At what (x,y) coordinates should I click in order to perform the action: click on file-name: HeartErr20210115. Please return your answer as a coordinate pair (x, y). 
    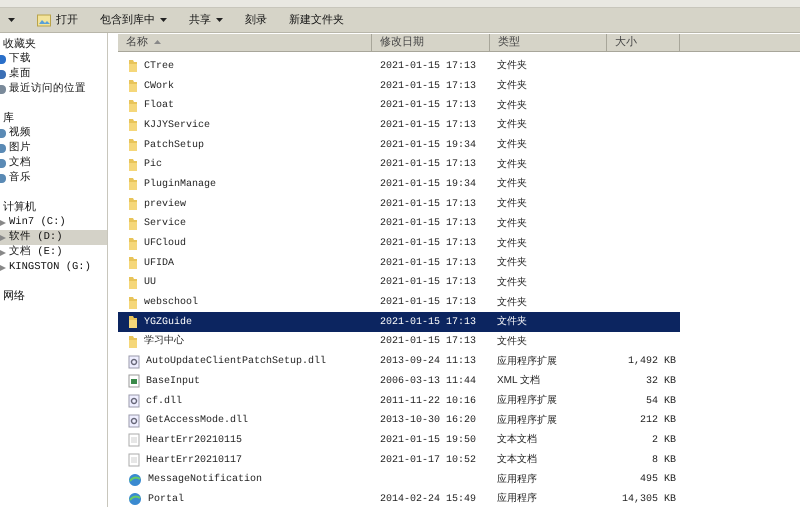
    Looking at the image, I should click on (194, 441).